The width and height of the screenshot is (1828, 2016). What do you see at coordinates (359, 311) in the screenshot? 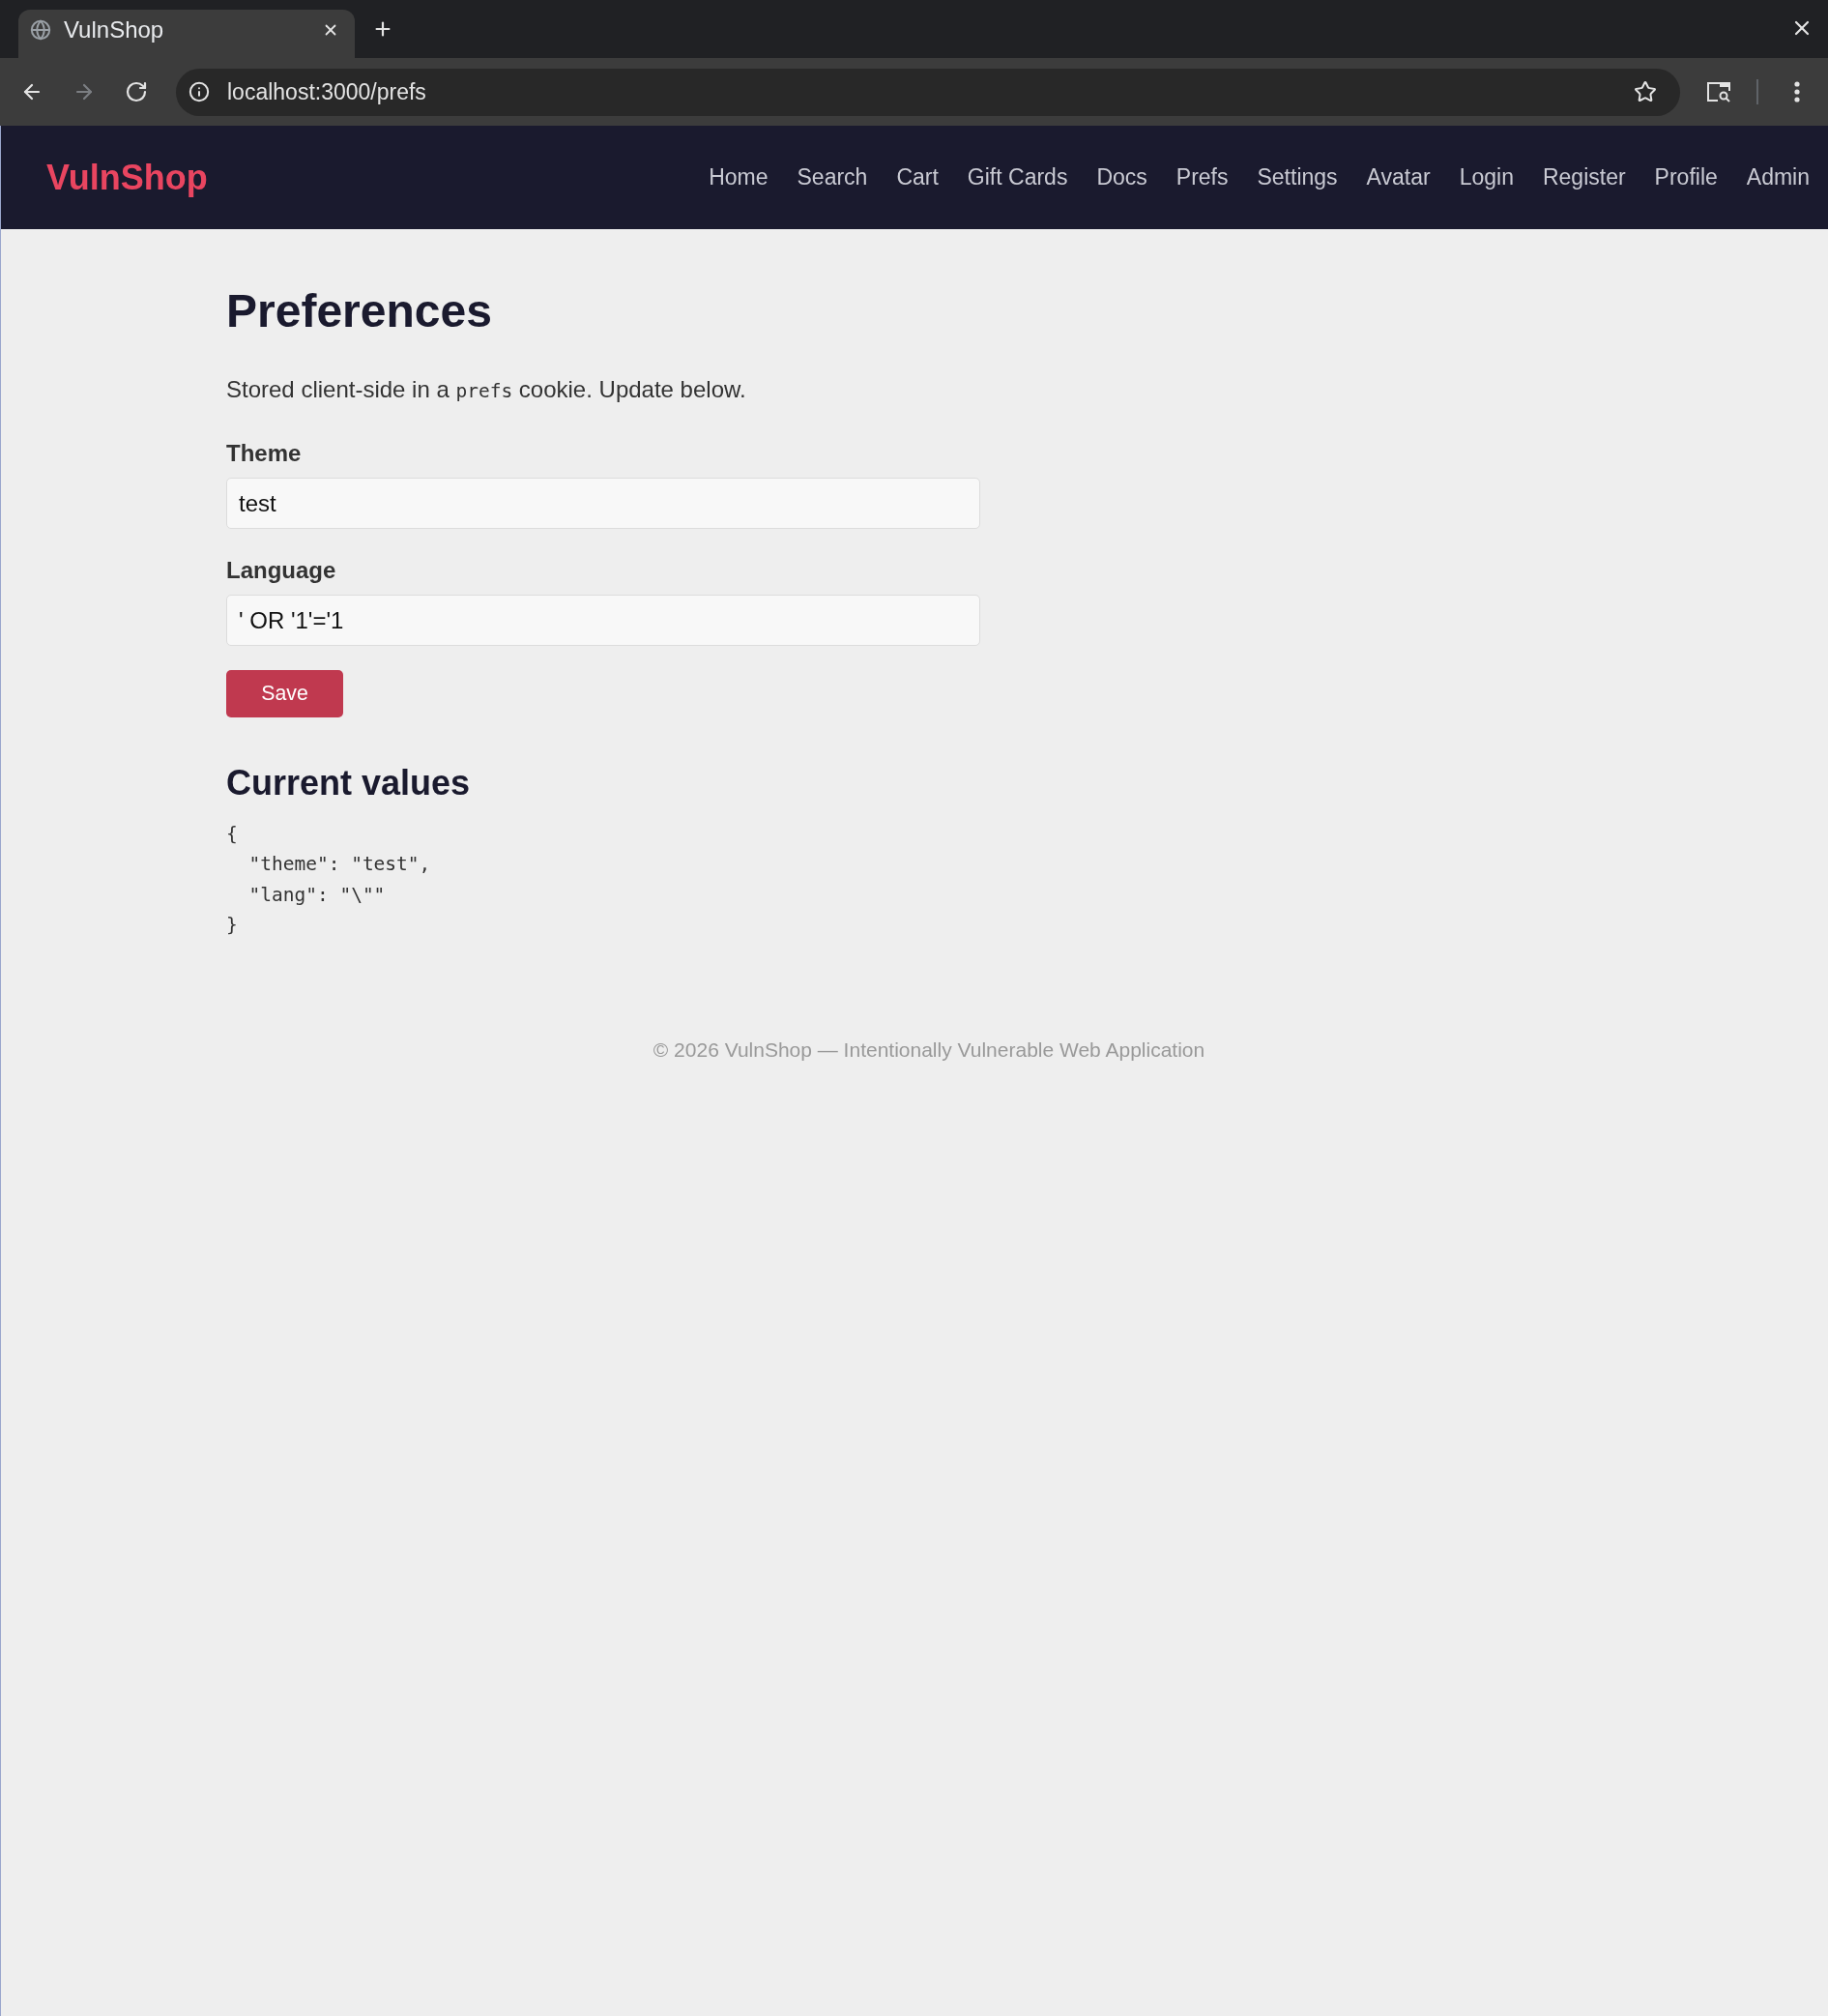
I see `page-title: Preferences` at bounding box center [359, 311].